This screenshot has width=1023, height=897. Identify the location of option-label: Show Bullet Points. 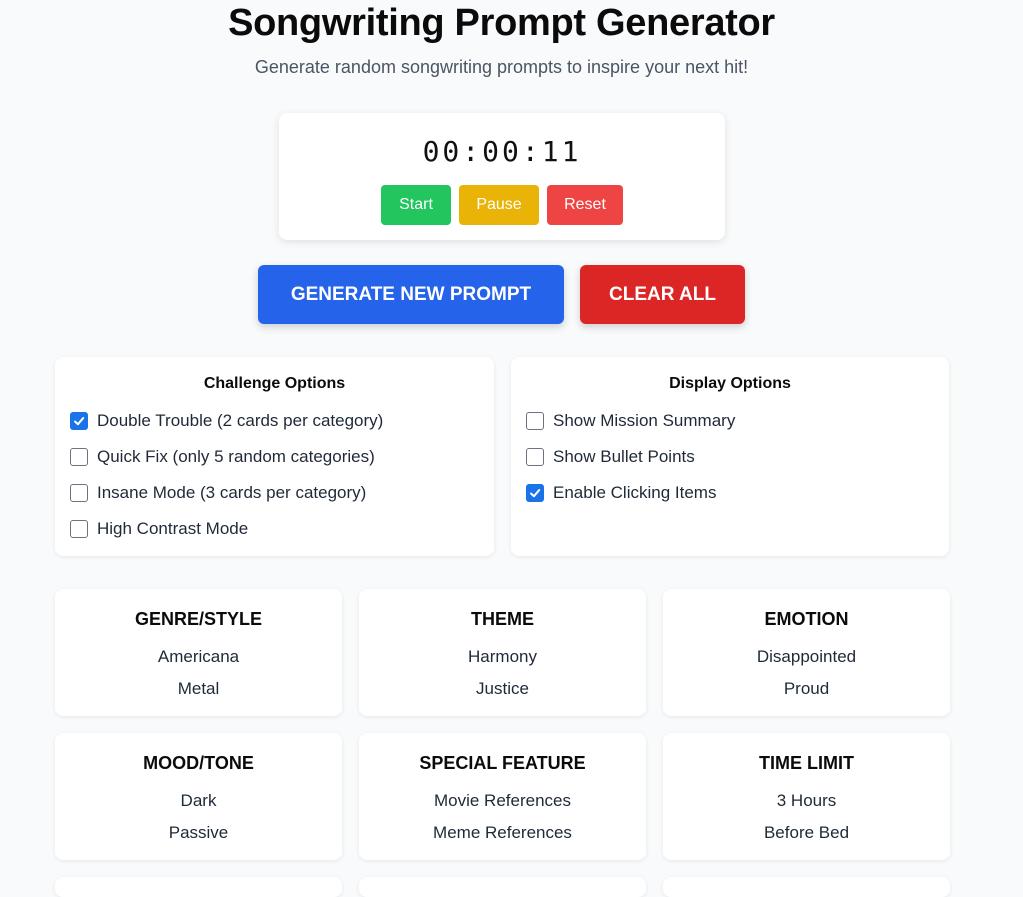
(624, 456).